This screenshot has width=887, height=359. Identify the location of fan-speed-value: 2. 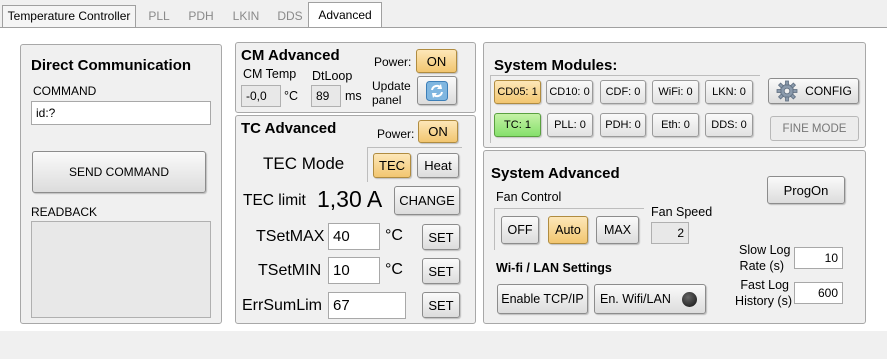
(670, 233).